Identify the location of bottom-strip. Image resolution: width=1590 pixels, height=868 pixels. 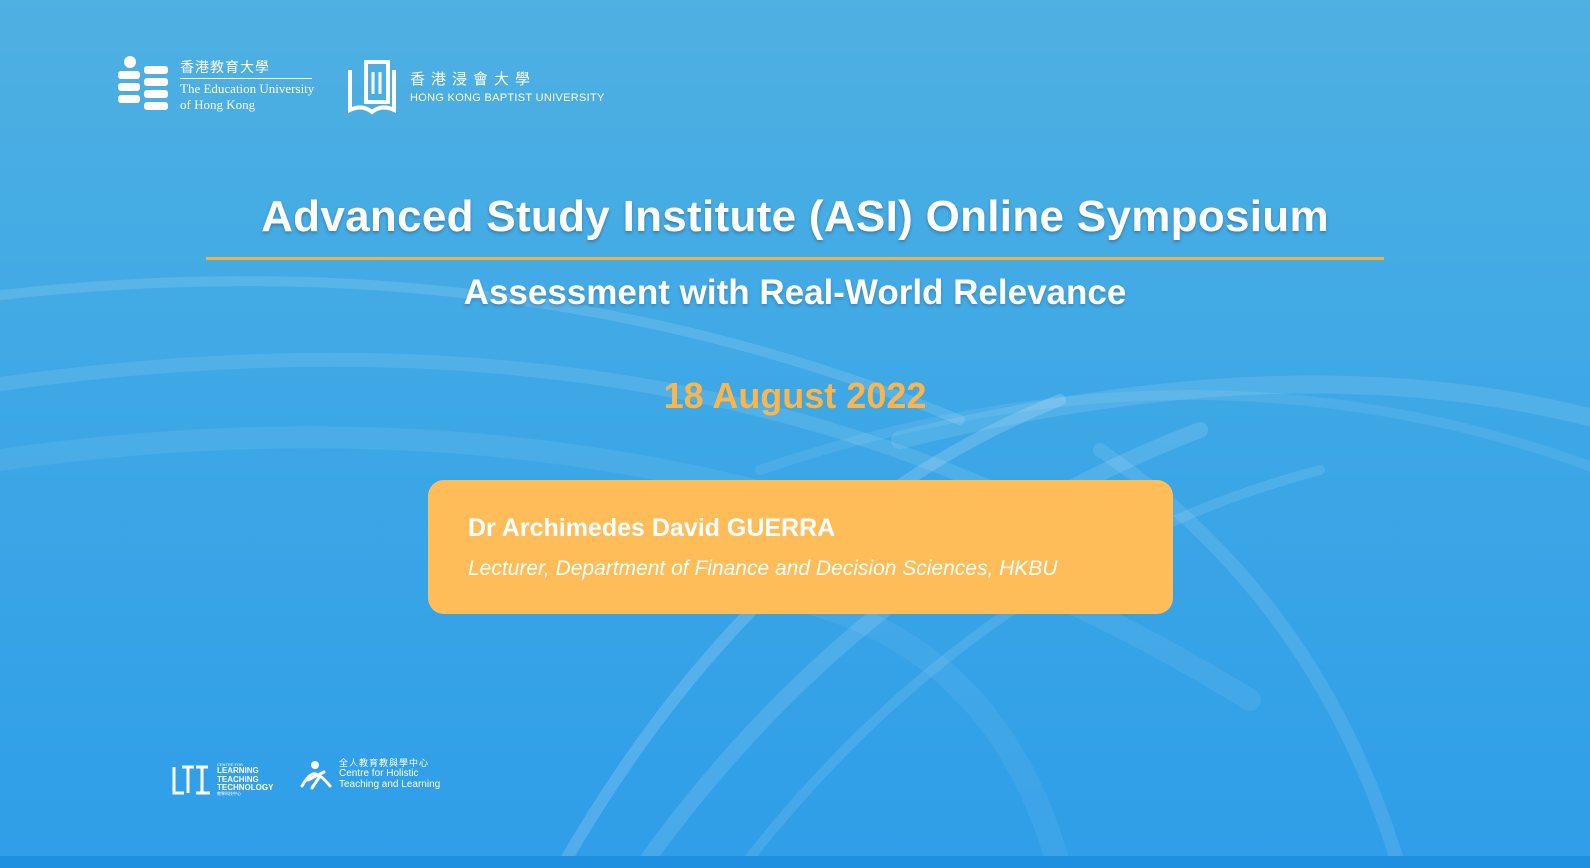
(795, 862).